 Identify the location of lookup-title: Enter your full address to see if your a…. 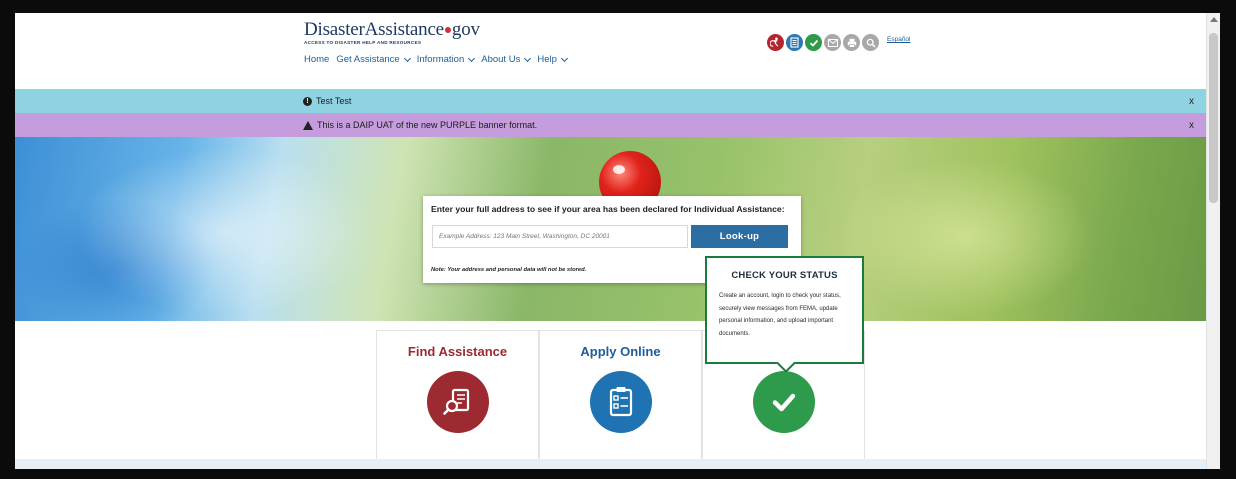
(608, 209).